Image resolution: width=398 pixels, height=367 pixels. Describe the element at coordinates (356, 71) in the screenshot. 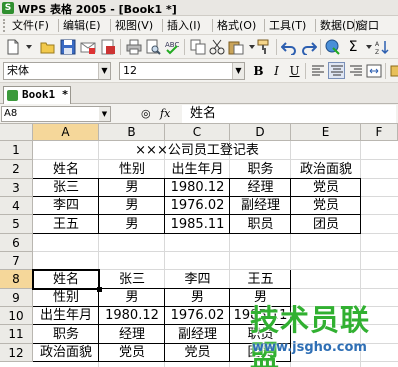

I see `align-right-icon` at that location.